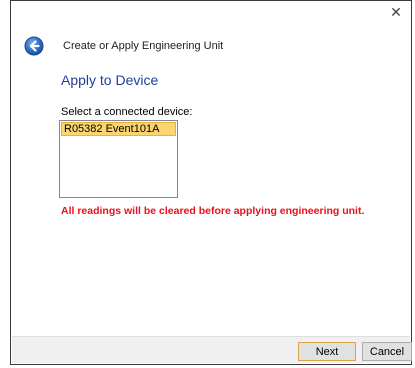 Image resolution: width=415 pixels, height=368 pixels. Describe the element at coordinates (127, 112) in the screenshot. I see `device-list-label: Select a connected device:` at that location.